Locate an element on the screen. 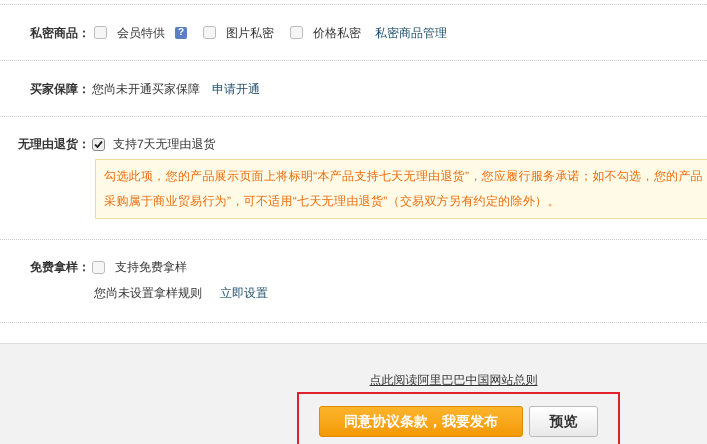 This screenshot has height=444, width=707. field-label: 免费拿样： is located at coordinates (60, 267).